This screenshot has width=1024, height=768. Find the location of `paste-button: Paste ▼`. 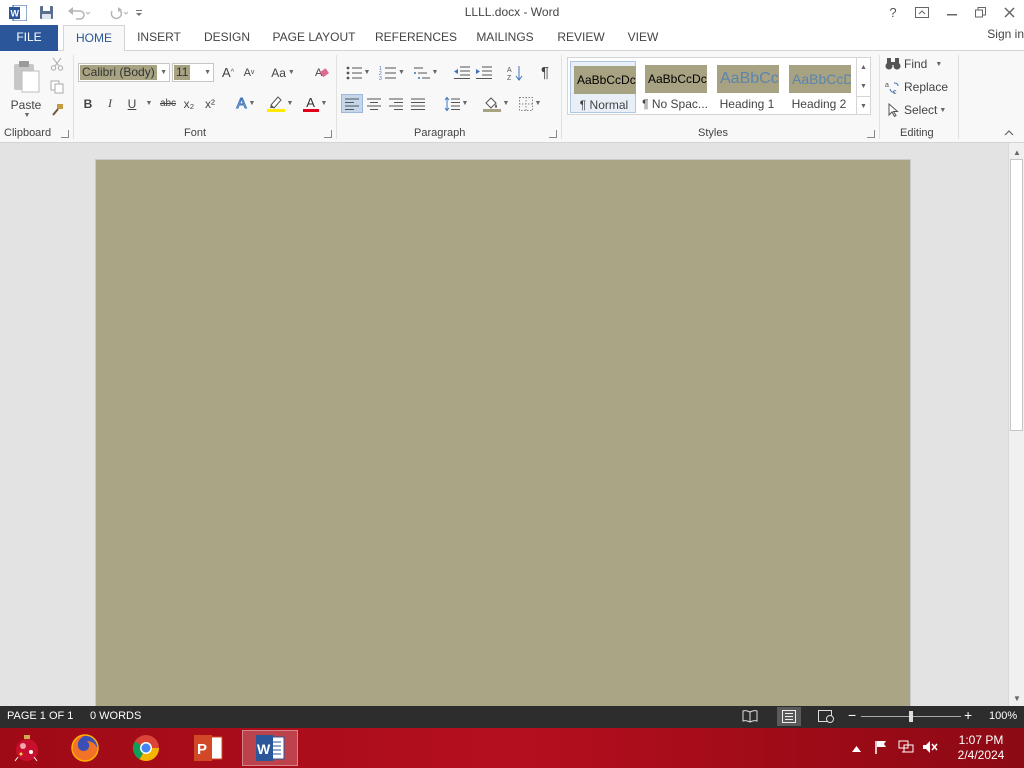

paste-button: Paste ▼ is located at coordinates (26, 89).